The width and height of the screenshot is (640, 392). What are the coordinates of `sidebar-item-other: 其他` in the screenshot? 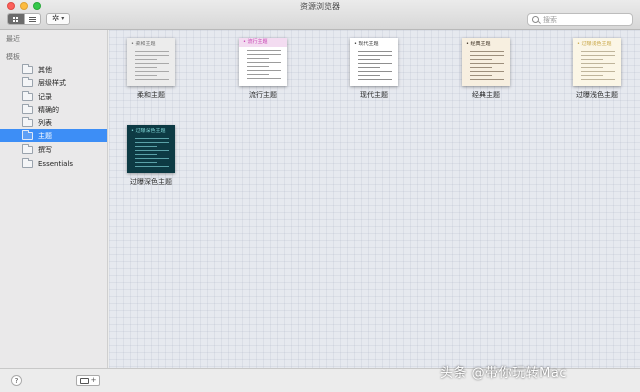 It's located at (53, 69).